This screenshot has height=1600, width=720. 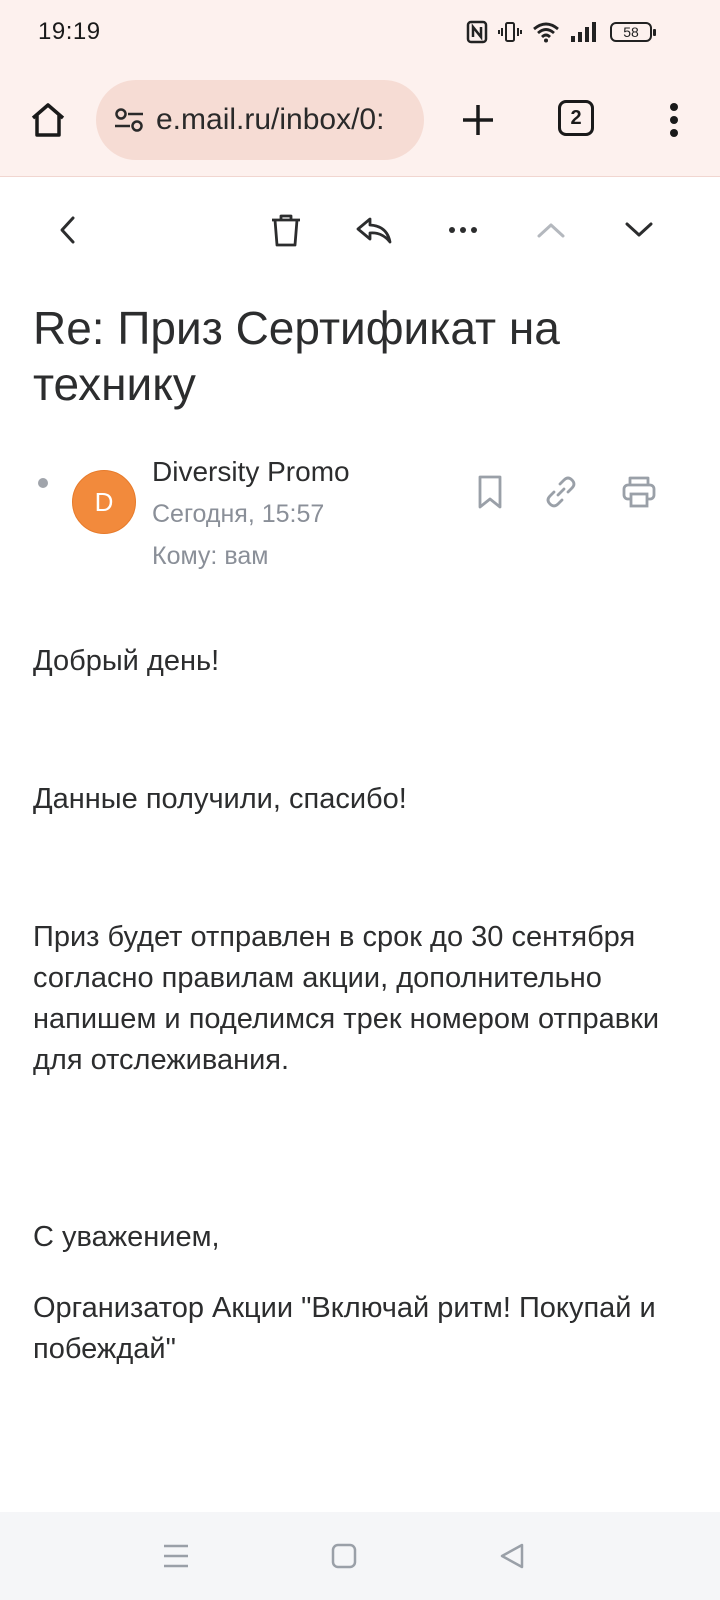 I want to click on email-body-paragraph: Данные получили, спасибо!, so click(x=220, y=799).